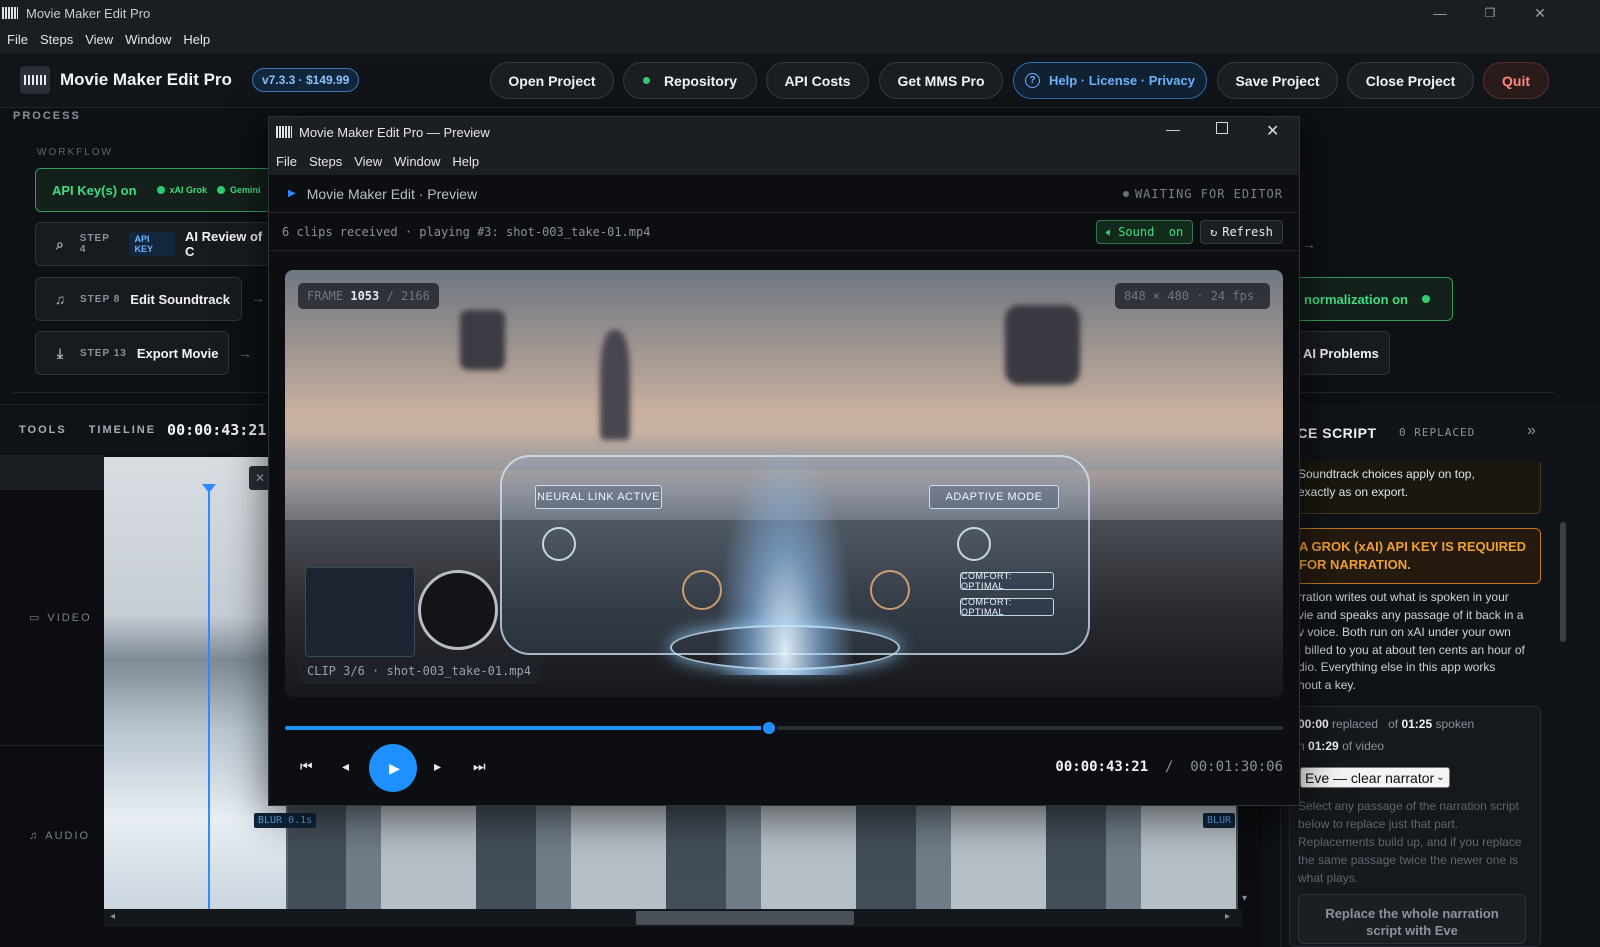  What do you see at coordinates (1202, 194) in the screenshot?
I see `waiting-status: WAITING FOR EDITOR` at bounding box center [1202, 194].